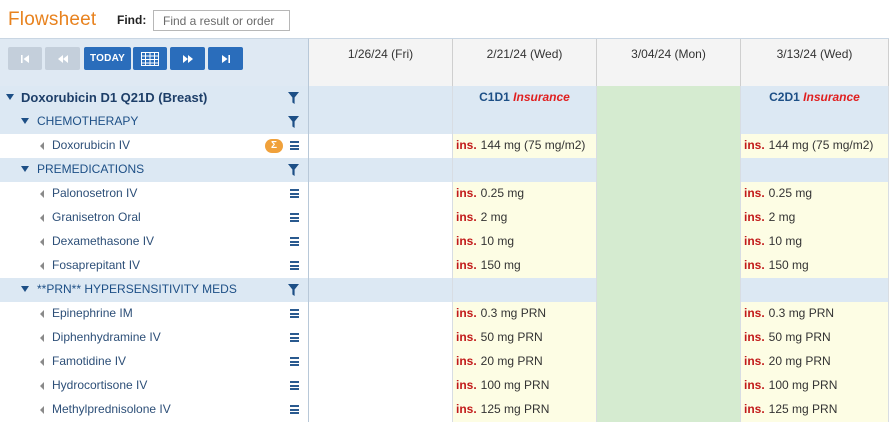 This screenshot has height=424, width=889. Describe the element at coordinates (187, 58) in the screenshot. I see `next-page-button` at that location.